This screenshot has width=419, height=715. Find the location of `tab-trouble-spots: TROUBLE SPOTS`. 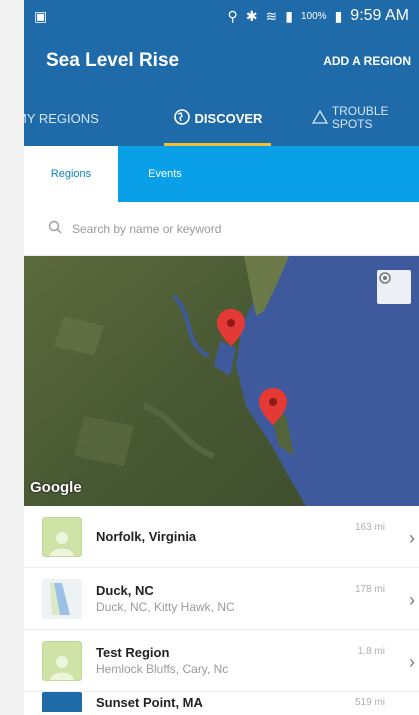

tab-trouble-spots: TROUBLE SPOTS is located at coordinates (352, 118).